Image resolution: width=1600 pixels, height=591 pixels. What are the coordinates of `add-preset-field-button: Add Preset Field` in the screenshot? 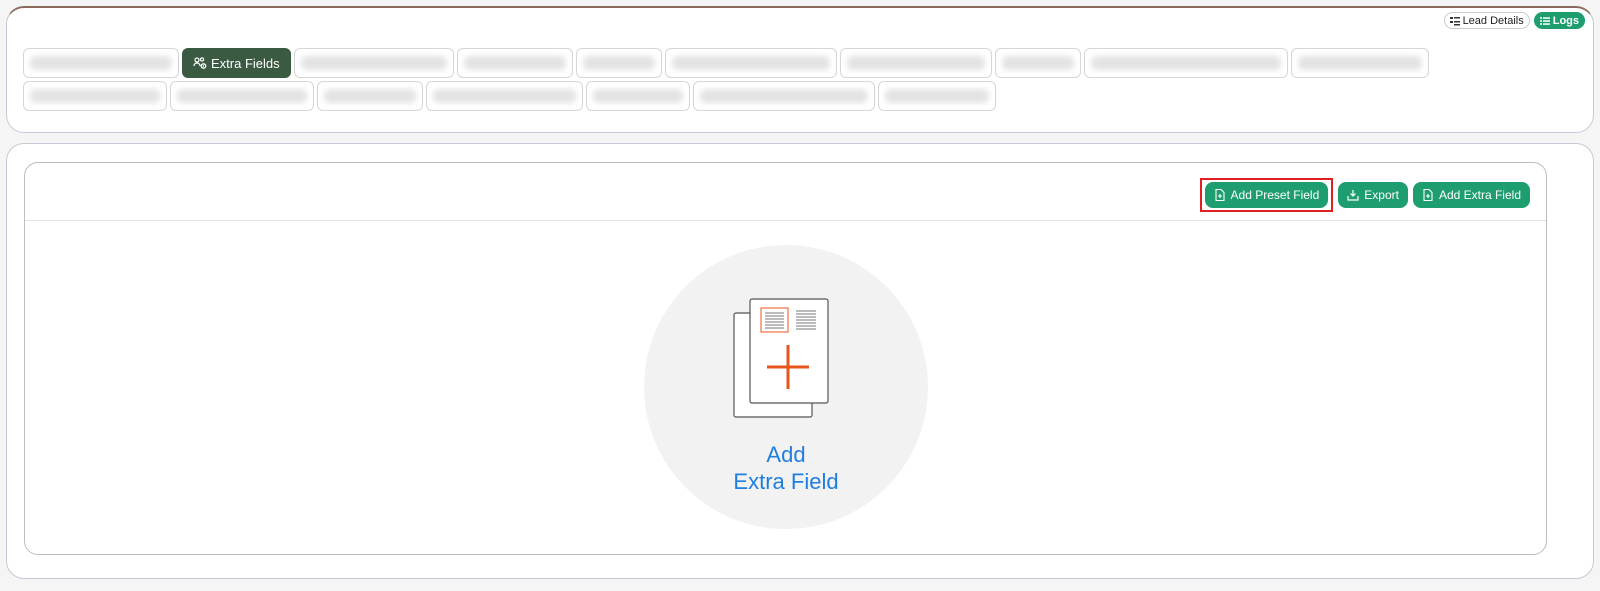 It's located at (1266, 195).